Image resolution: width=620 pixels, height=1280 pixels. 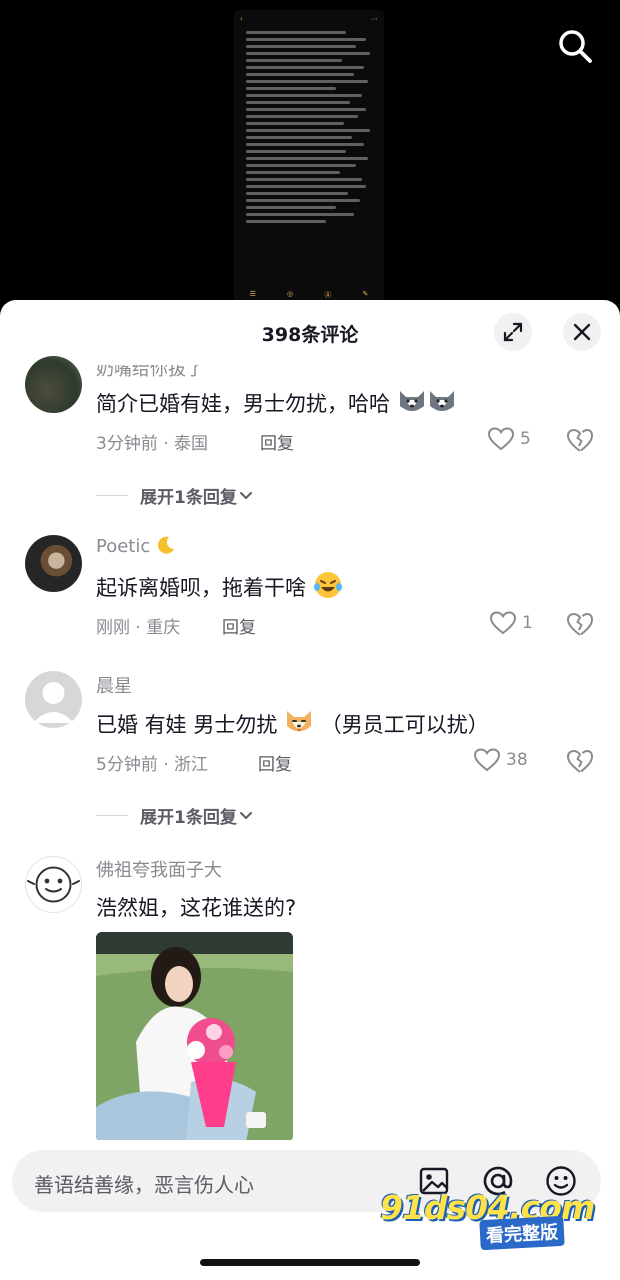 I want to click on crescent-moon-icon, so click(x=165, y=545).